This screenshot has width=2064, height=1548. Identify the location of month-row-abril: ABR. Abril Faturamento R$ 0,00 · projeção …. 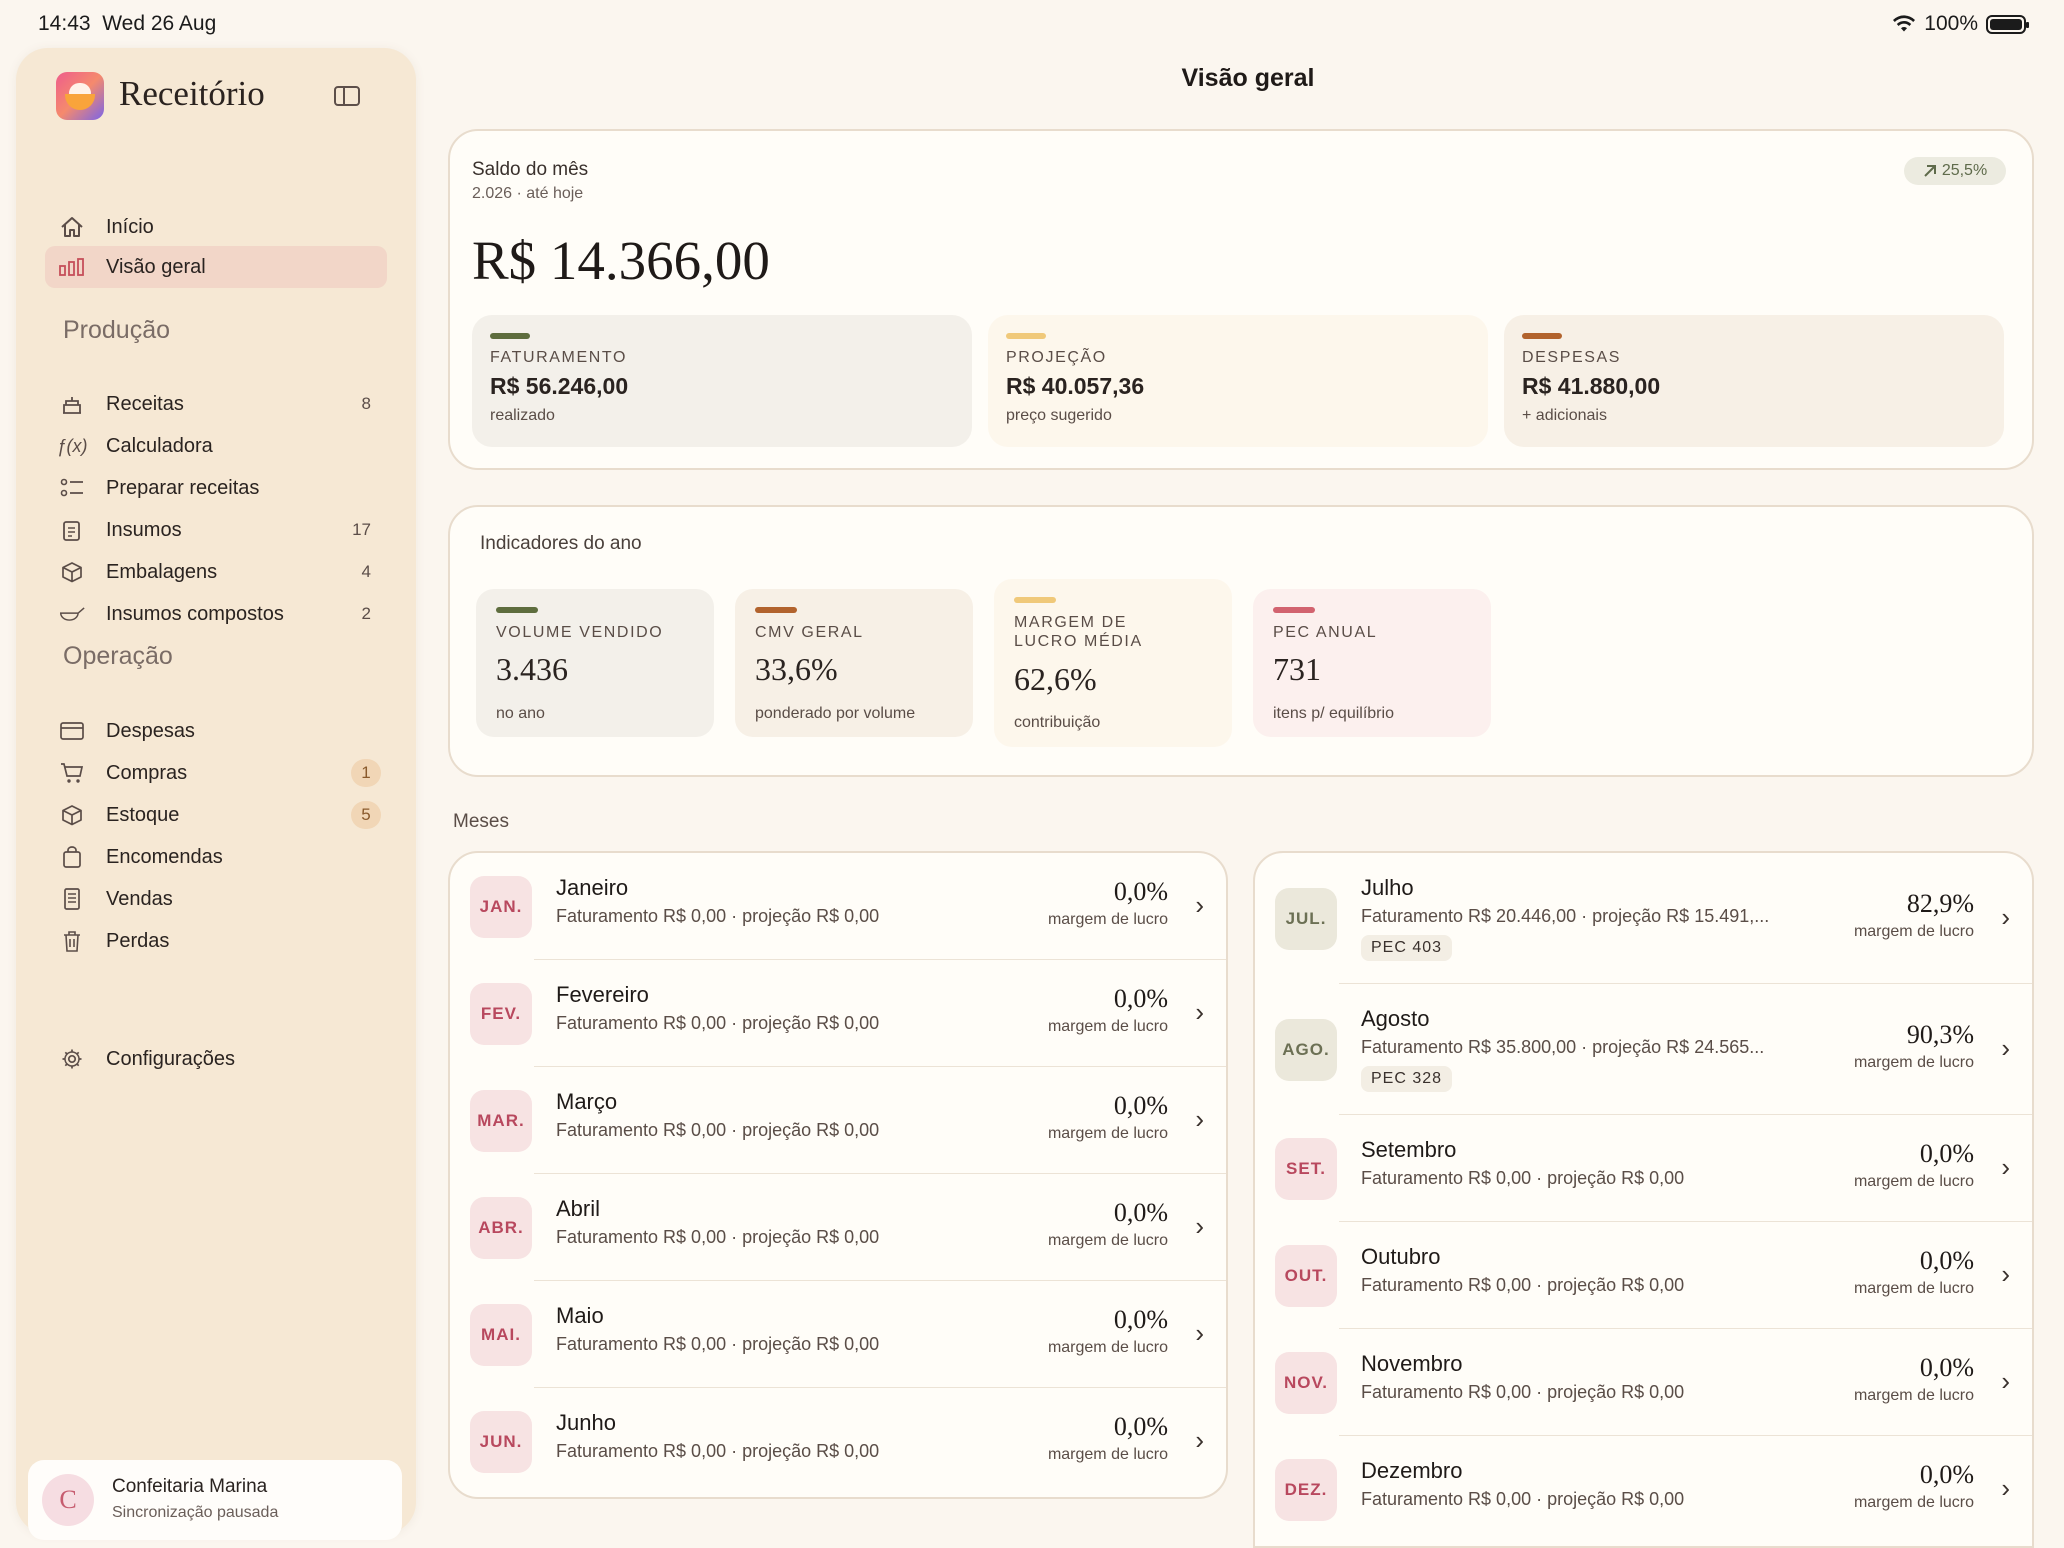
(838, 1227).